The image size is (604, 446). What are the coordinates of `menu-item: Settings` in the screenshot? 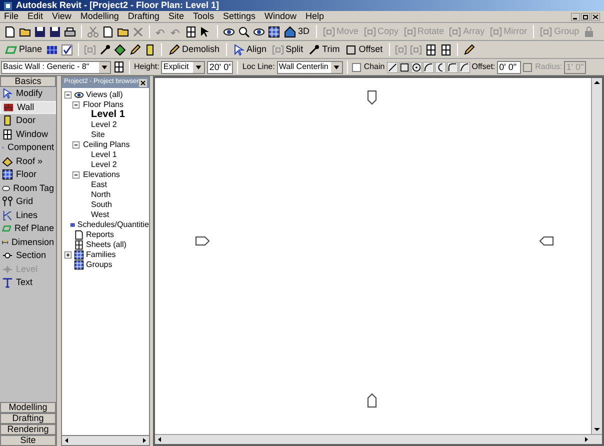 It's located at (239, 16).